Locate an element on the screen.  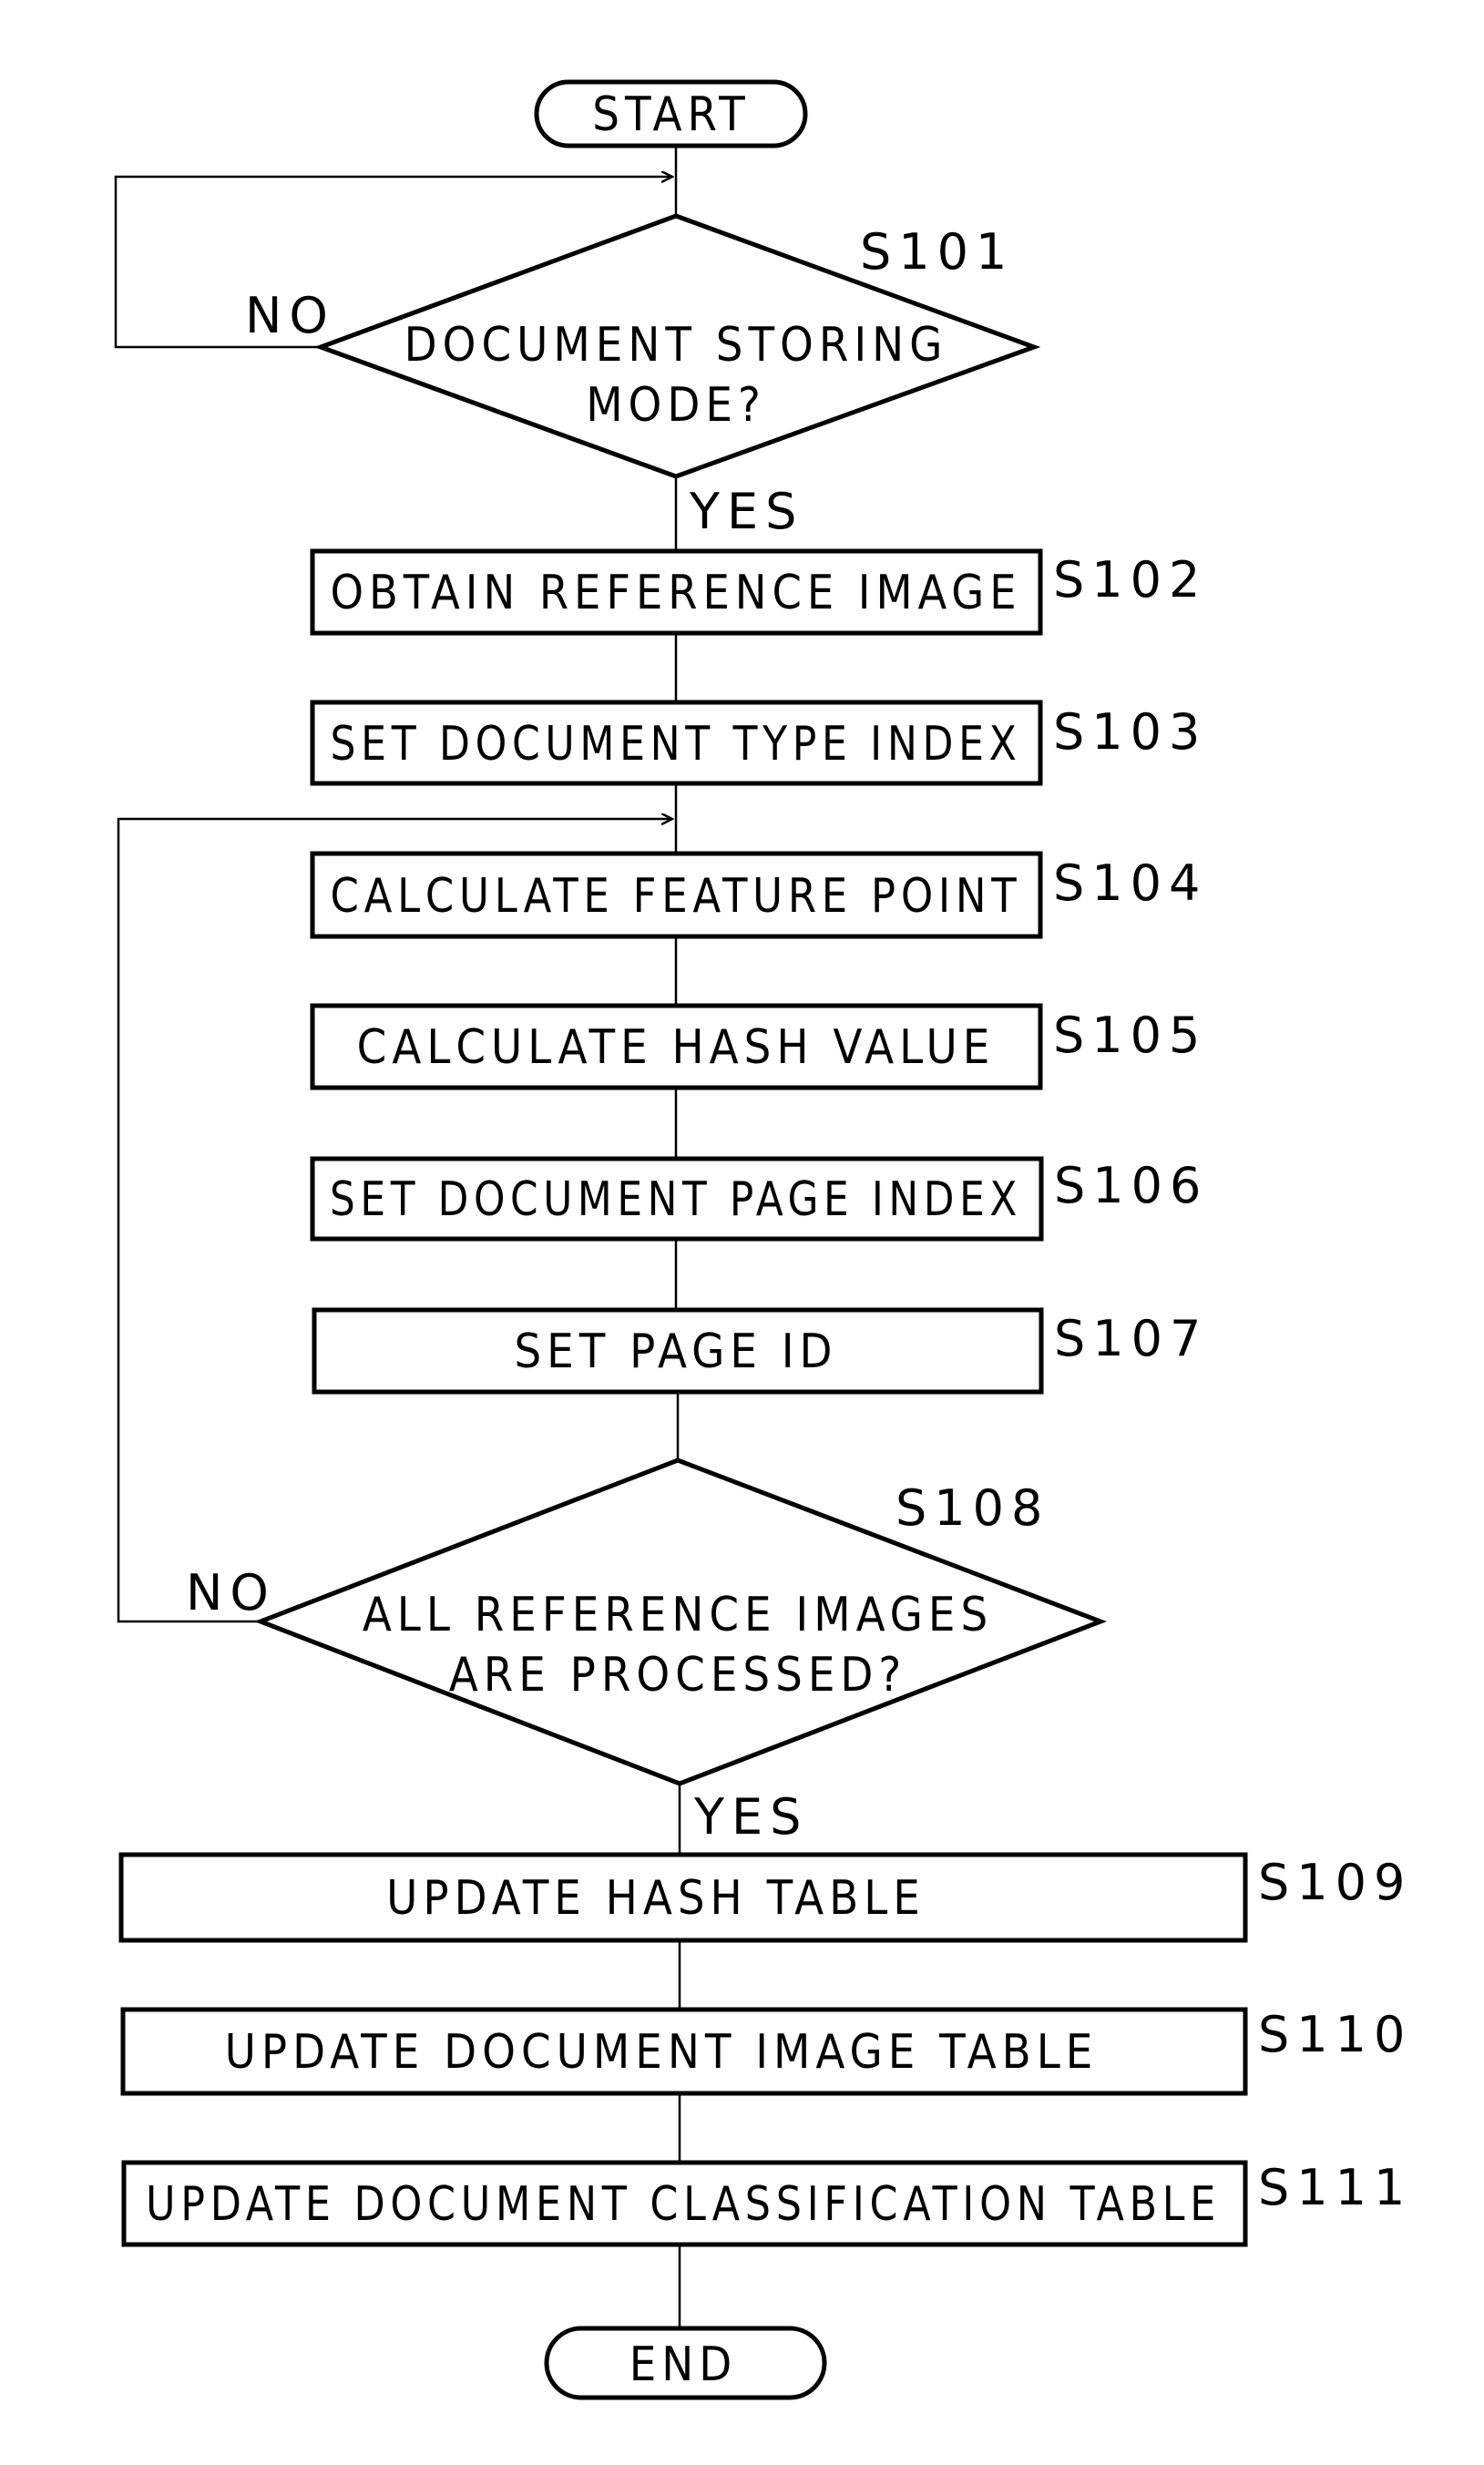
process-s107: SET PAGE ID S107 is located at coordinates (760, 1351).